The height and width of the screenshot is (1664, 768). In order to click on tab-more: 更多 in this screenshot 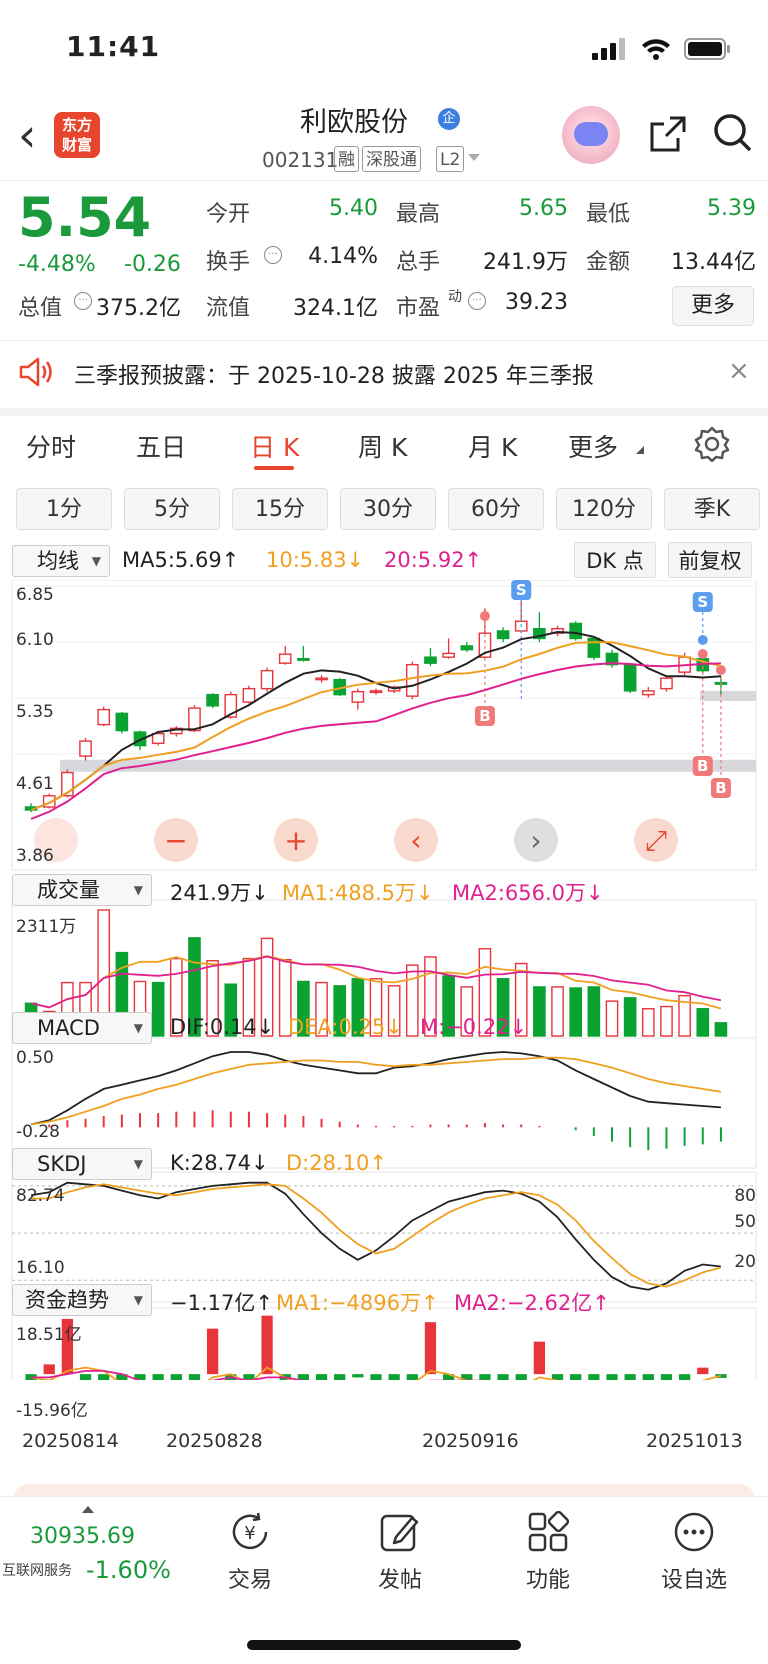, I will do `click(593, 446)`.